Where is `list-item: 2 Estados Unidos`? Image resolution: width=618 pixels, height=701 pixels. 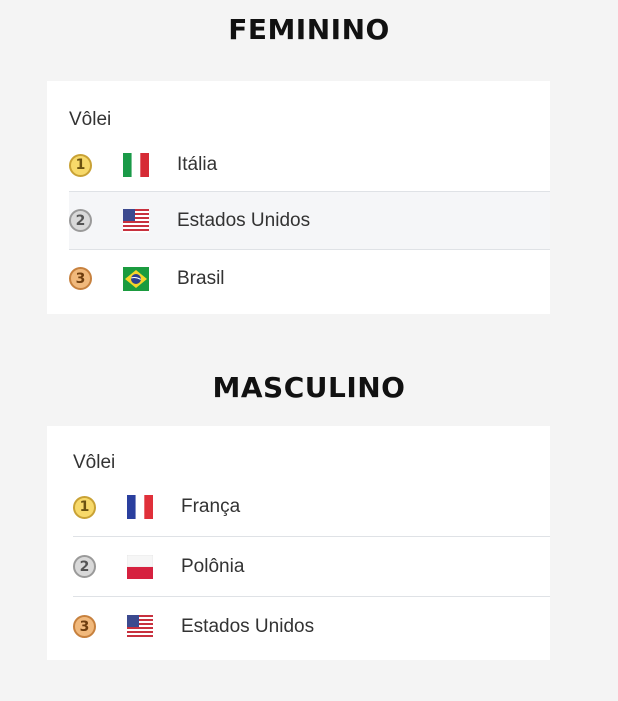 list-item: 2 Estados Unidos is located at coordinates (309, 220).